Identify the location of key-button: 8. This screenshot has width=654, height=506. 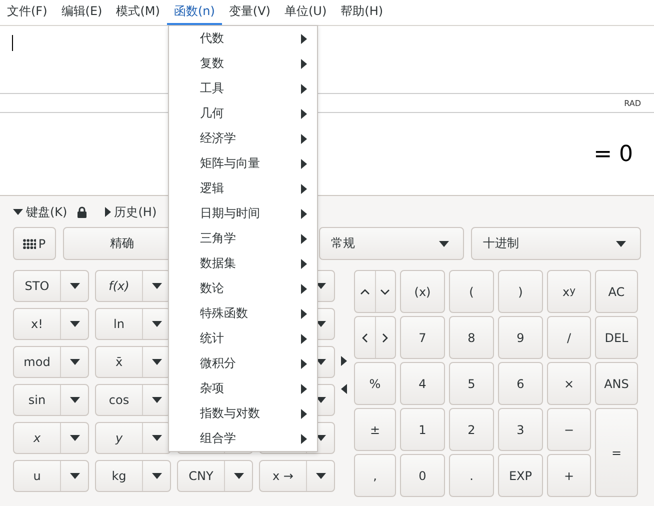
(471, 337).